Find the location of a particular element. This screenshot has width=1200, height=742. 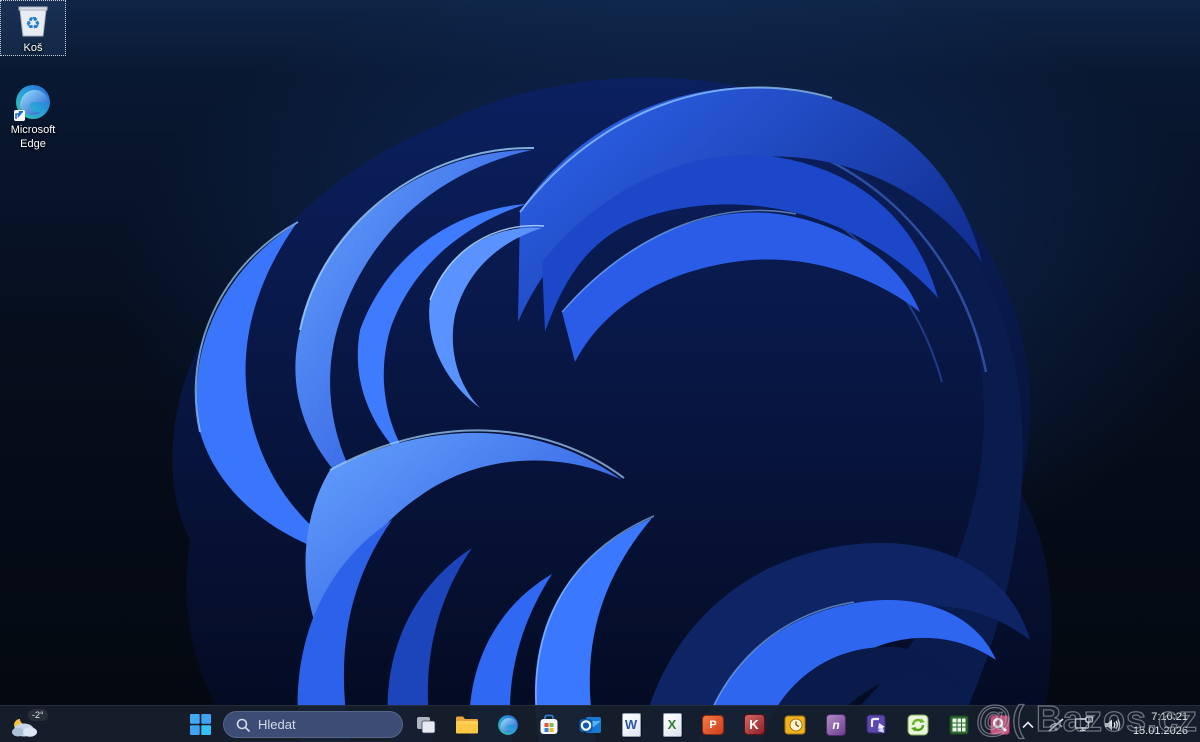

outlook-button is located at coordinates (590, 725).